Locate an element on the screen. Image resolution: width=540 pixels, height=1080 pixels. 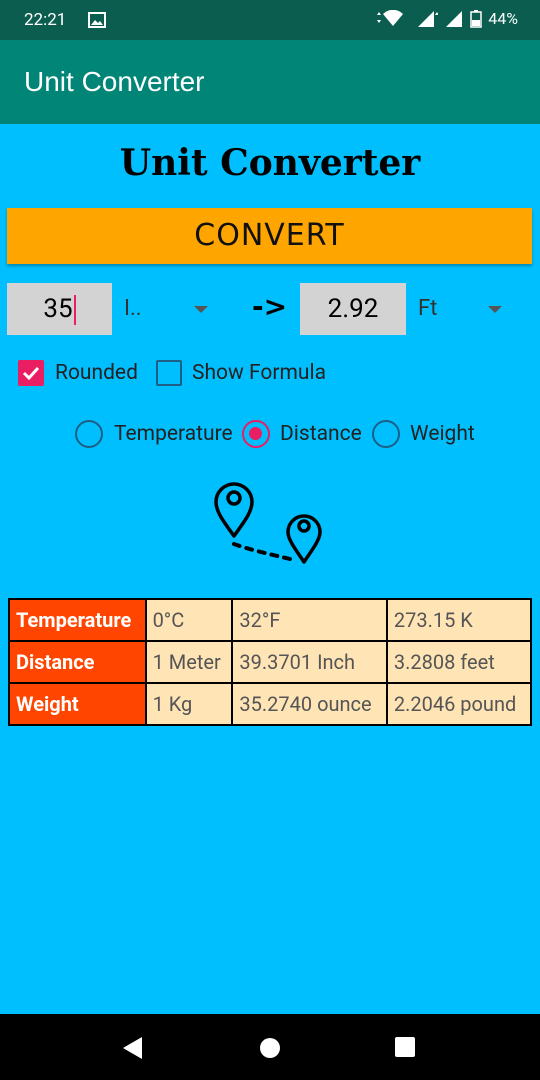
radio-distance is located at coordinates (256, 434).